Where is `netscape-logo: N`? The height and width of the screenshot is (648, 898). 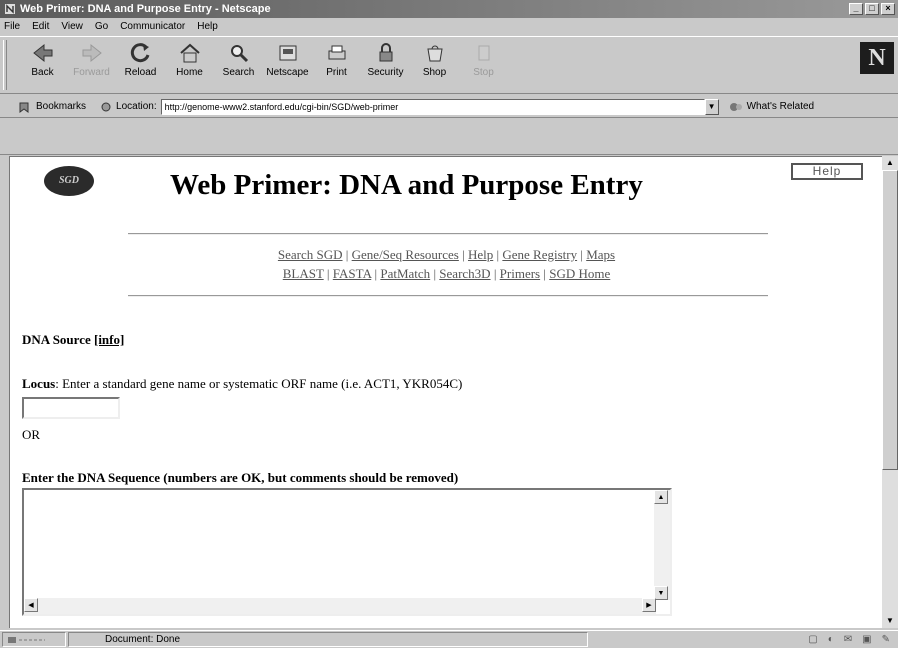
netscape-logo: N is located at coordinates (877, 58).